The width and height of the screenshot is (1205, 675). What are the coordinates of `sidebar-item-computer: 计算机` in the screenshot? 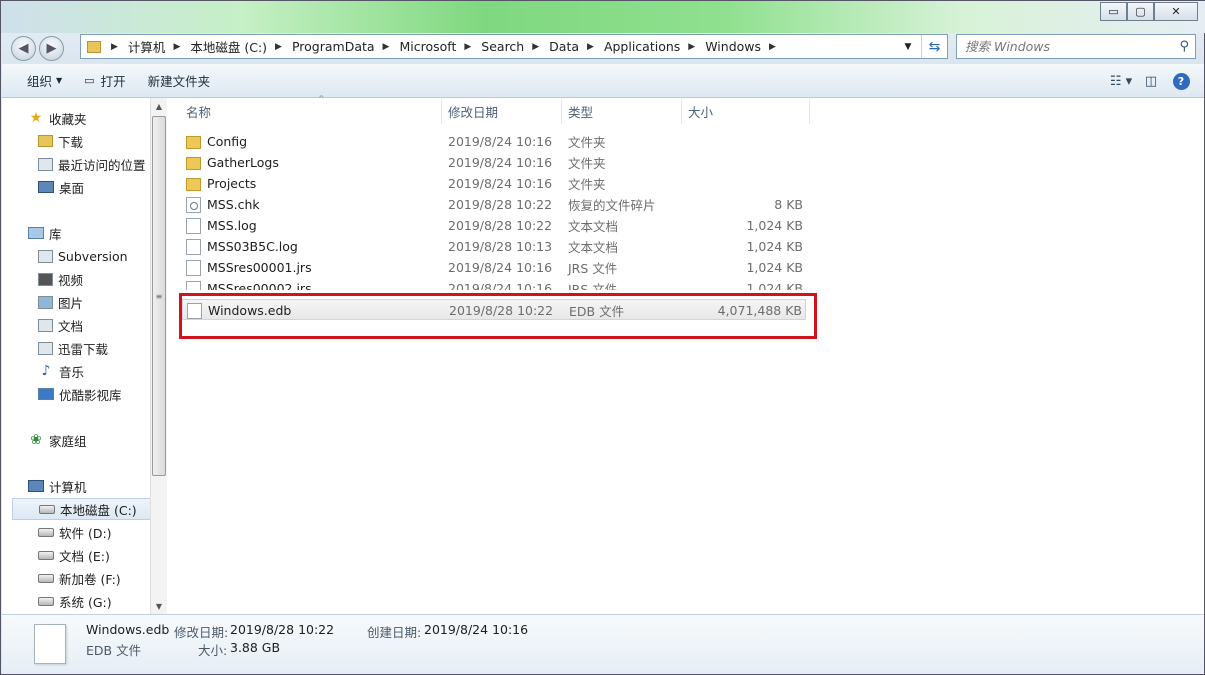 It's located at (57, 486).